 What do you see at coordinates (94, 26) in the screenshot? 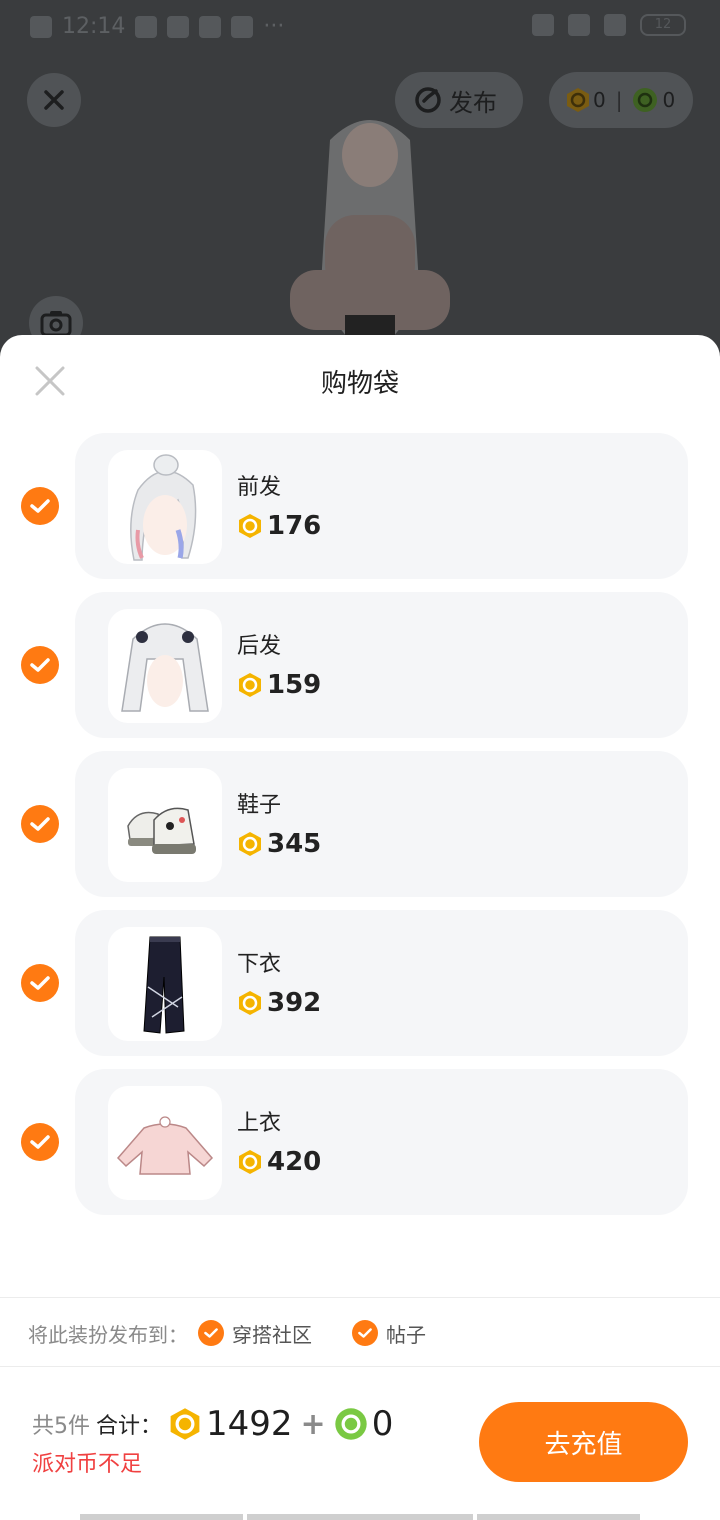
I see `status-time: 12:14` at bounding box center [94, 26].